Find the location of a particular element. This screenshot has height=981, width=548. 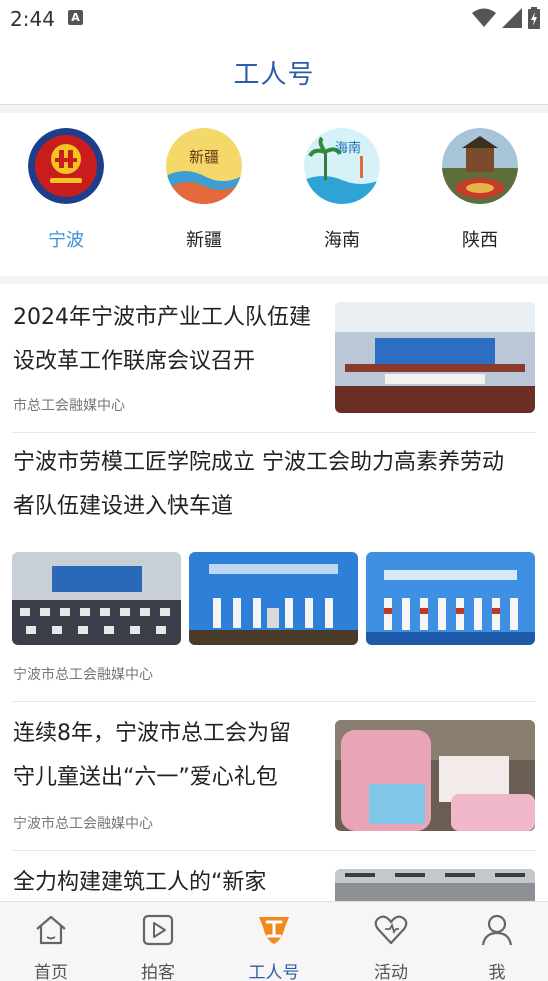

tab-label: 首页 is located at coordinates (51, 972).